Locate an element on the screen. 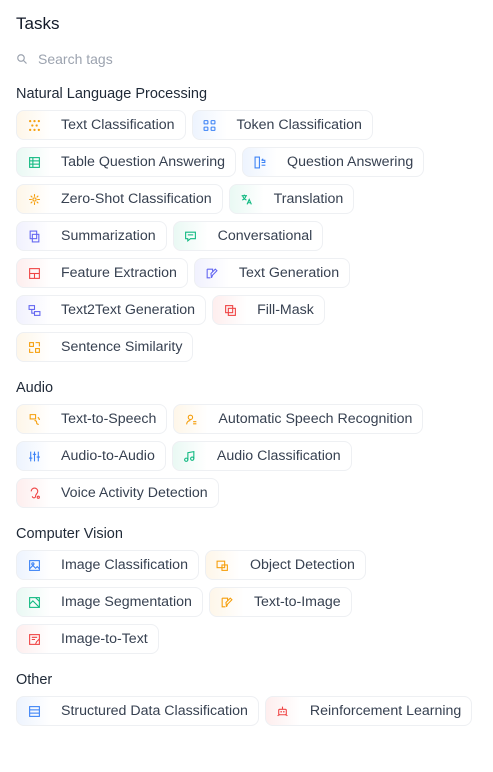  fill-mask-icon is located at coordinates (230, 310).